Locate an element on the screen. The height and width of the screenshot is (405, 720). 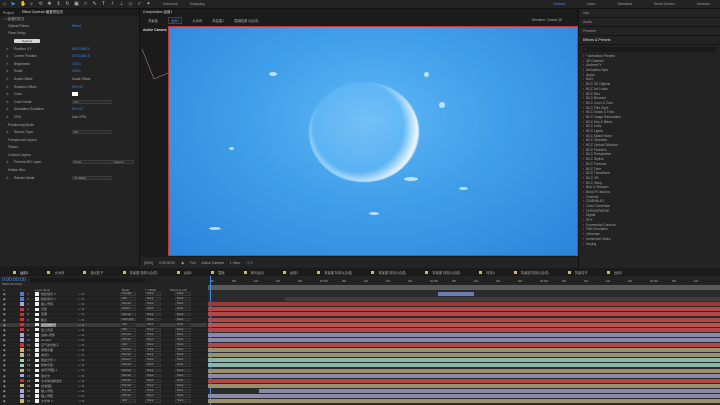
breadcrumb-item: 鸡金盾2 is located at coordinates (218, 20).